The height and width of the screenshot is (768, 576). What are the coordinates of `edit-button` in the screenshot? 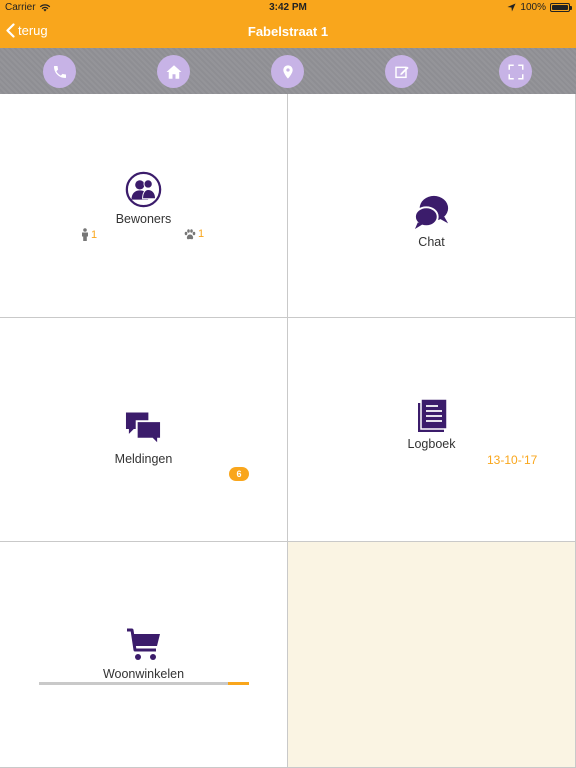 It's located at (401, 71).